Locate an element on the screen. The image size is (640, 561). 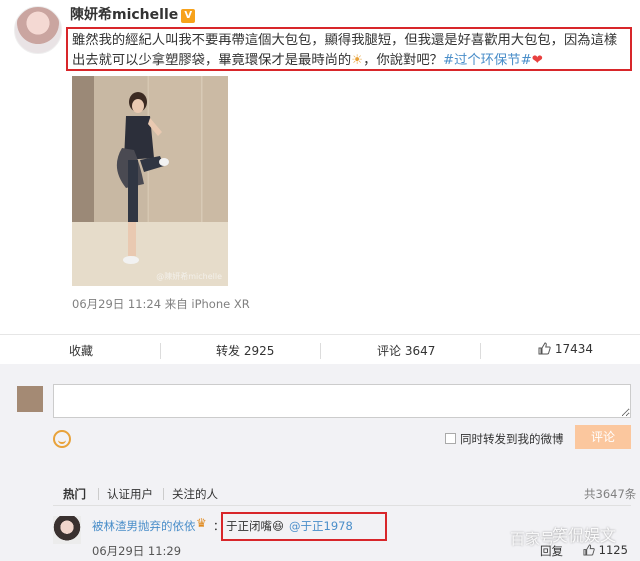
topic-link: #过个环保节# is located at coordinates (487, 60).